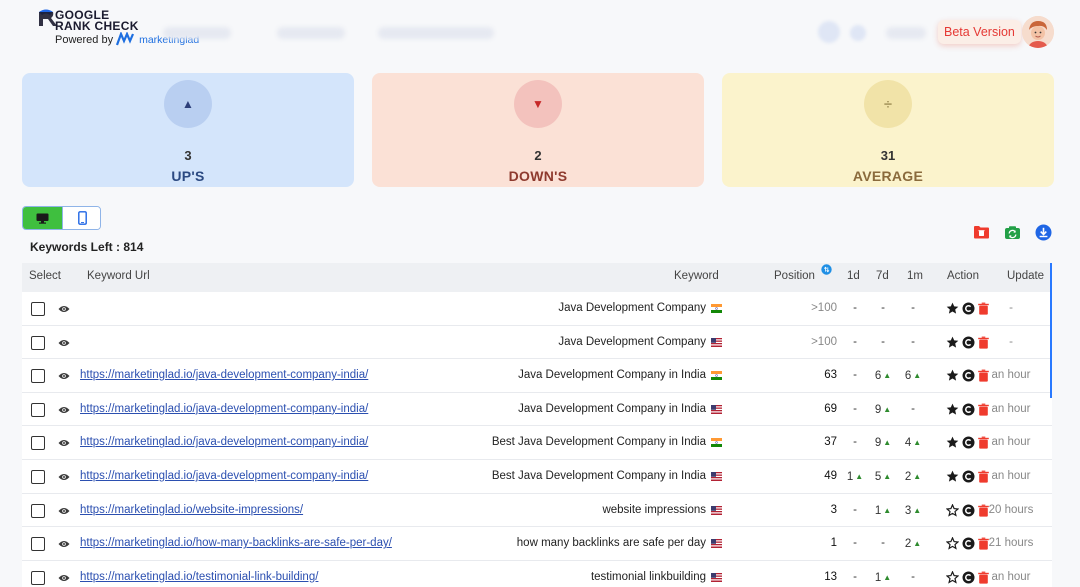  I want to click on refresh-button, so click(1012, 232).